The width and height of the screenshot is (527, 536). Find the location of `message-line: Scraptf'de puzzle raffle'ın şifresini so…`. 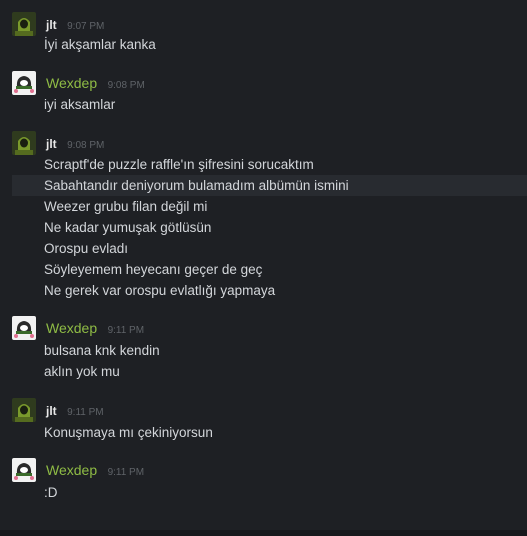

message-line: Scraptf'de puzzle raffle'ın şifresini so… is located at coordinates (269, 164).